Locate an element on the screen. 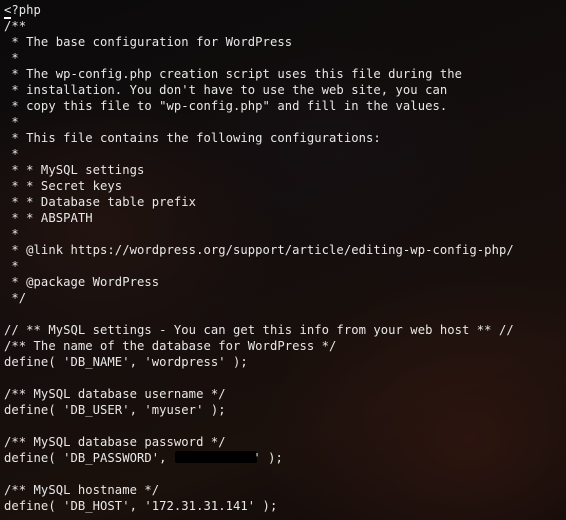  code-line-26: define( 'DB_USER', 'myuser' ); is located at coordinates (115, 410).